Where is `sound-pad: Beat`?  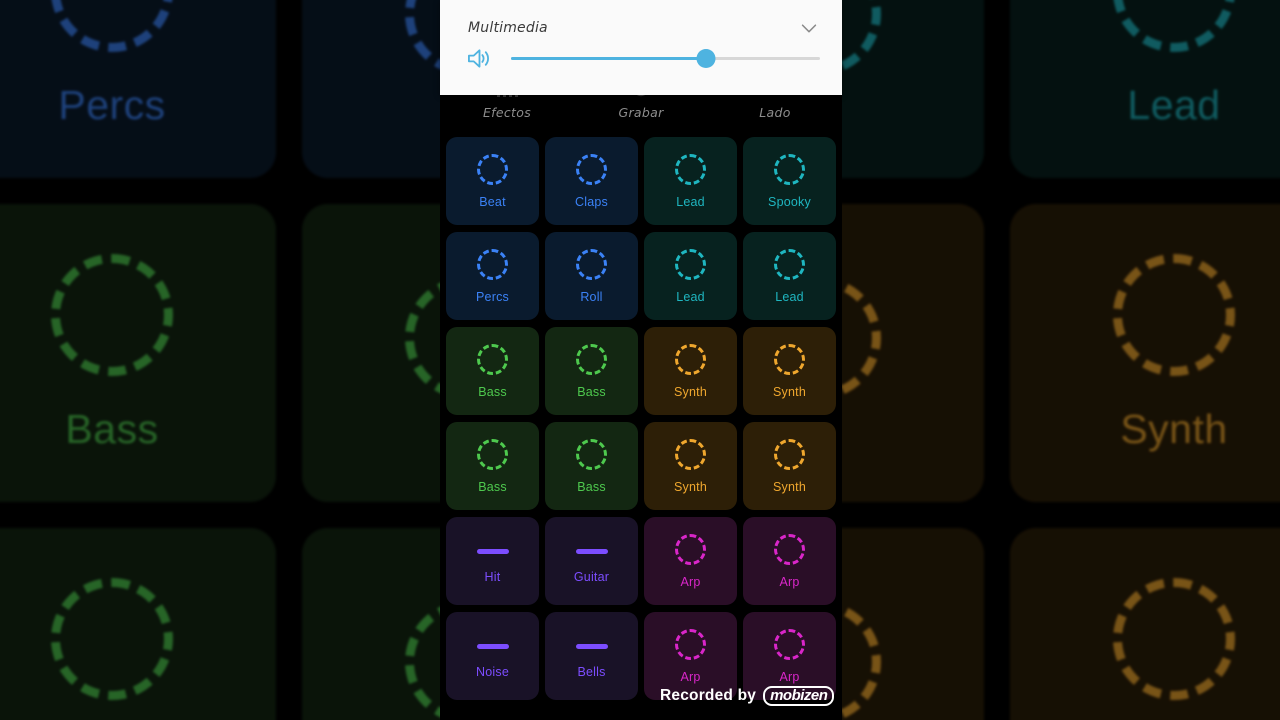 sound-pad: Beat is located at coordinates (492, 181).